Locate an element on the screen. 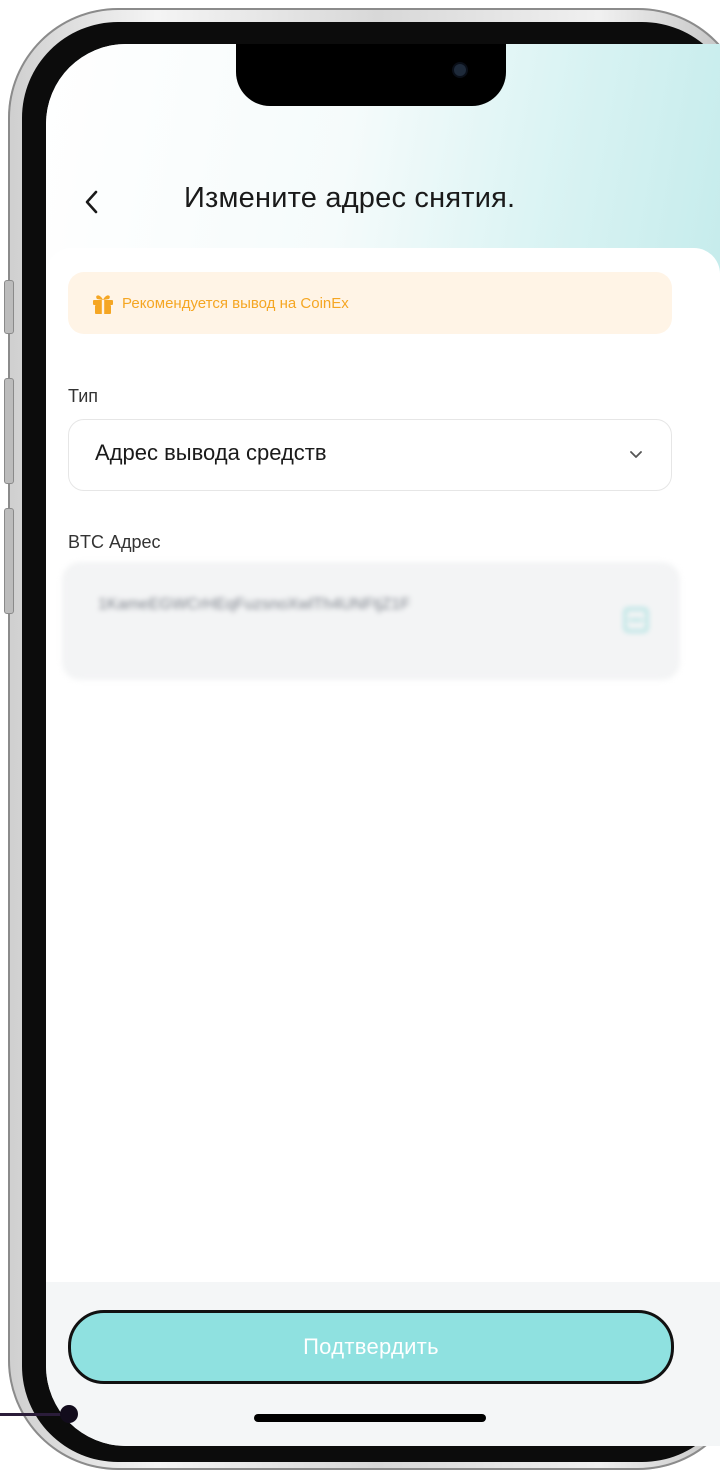 This screenshot has height=1479, width=720. chevron-down-icon is located at coordinates (636, 454).